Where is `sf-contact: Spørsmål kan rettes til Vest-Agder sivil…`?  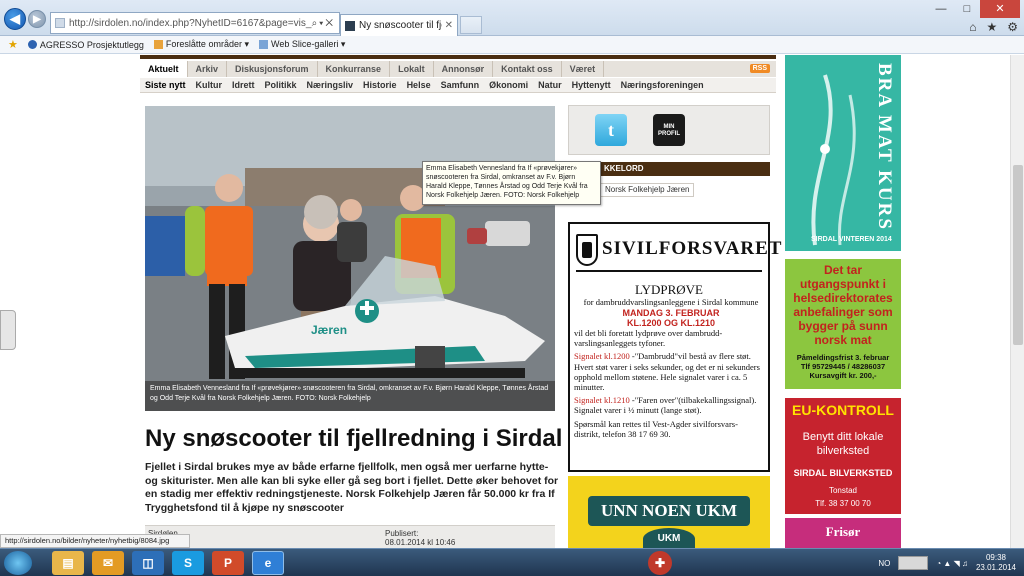 sf-contact: Spørsmål kan rettes til Vest-Agder sivil… is located at coordinates (656, 428).